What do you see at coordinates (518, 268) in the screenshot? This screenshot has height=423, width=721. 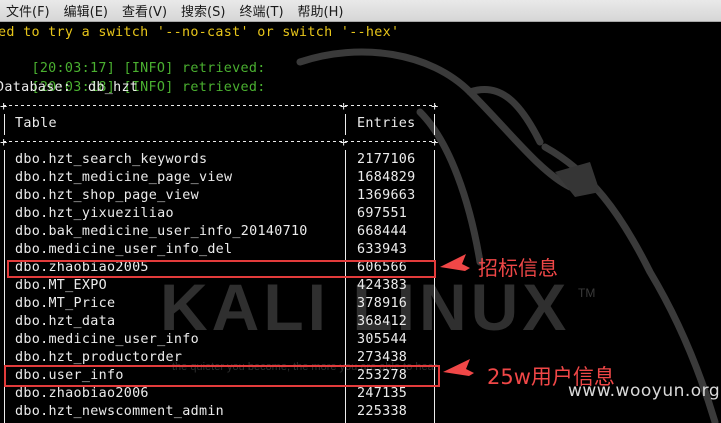 I see `annotation-bidding-info: 招标信息` at bounding box center [518, 268].